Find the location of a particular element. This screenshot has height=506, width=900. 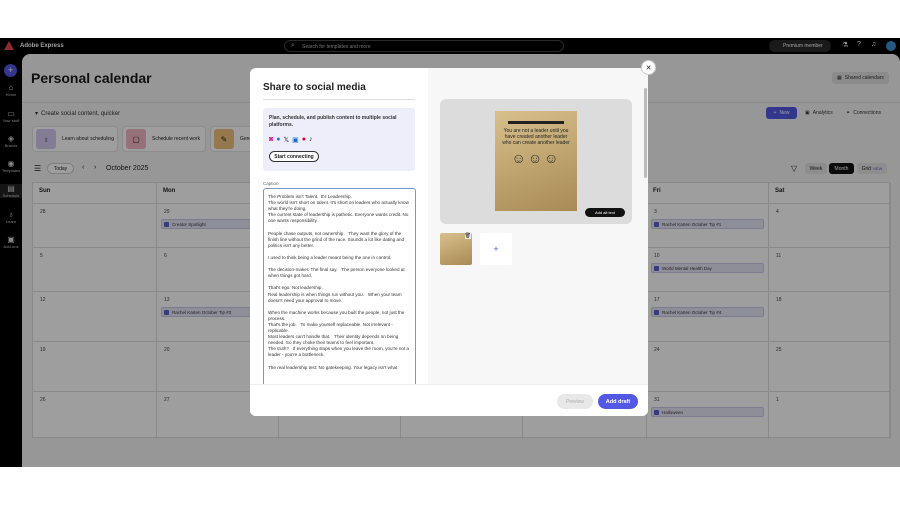

add-media-button: + is located at coordinates (496, 249).